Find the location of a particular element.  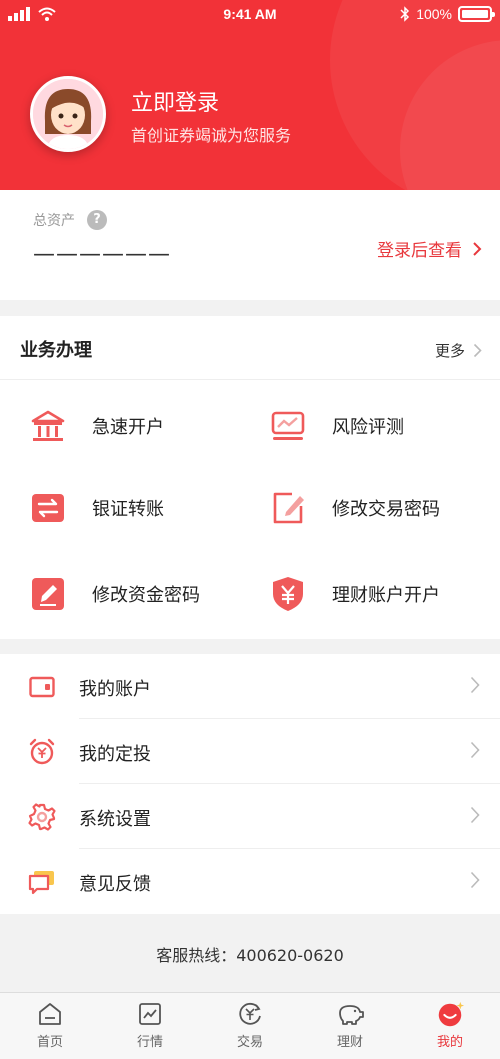

login-title: 立即登录 is located at coordinates (175, 101).